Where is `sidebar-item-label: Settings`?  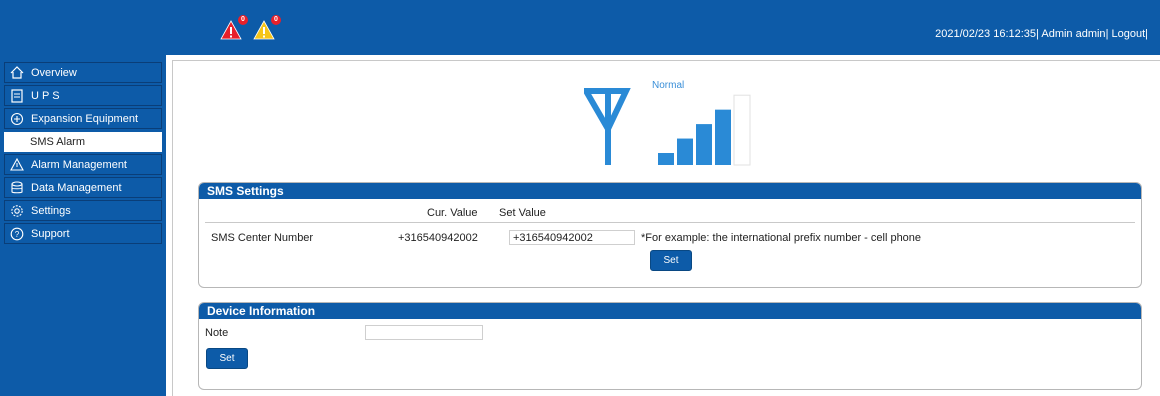 sidebar-item-label: Settings is located at coordinates (51, 210).